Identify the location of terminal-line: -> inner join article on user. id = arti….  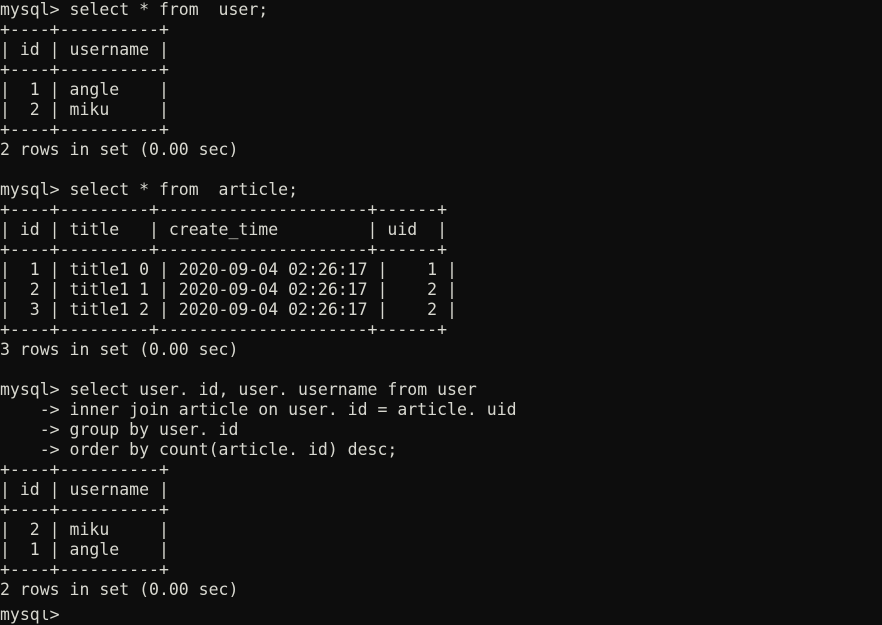
(258, 409).